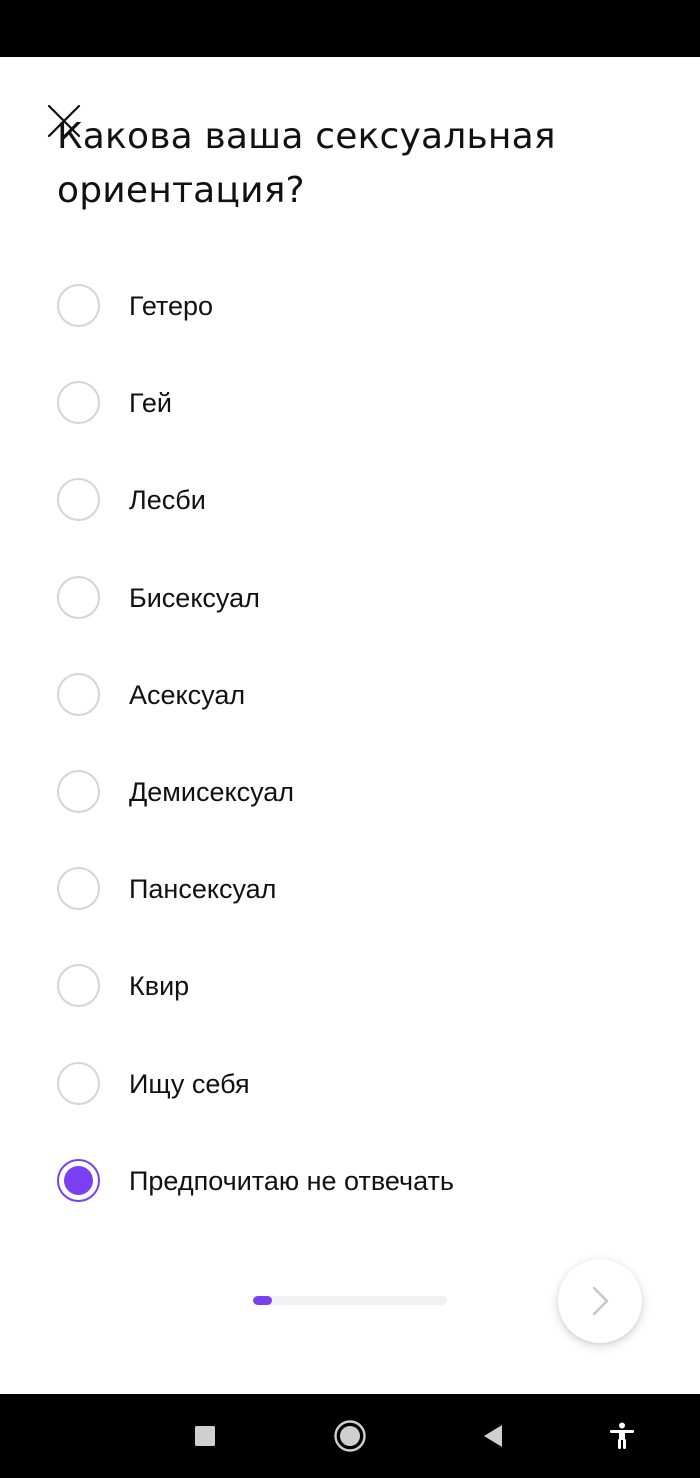 This screenshot has width=700, height=1478. What do you see at coordinates (350, 792) in the screenshot?
I see `radio-option: Демисексуал` at bounding box center [350, 792].